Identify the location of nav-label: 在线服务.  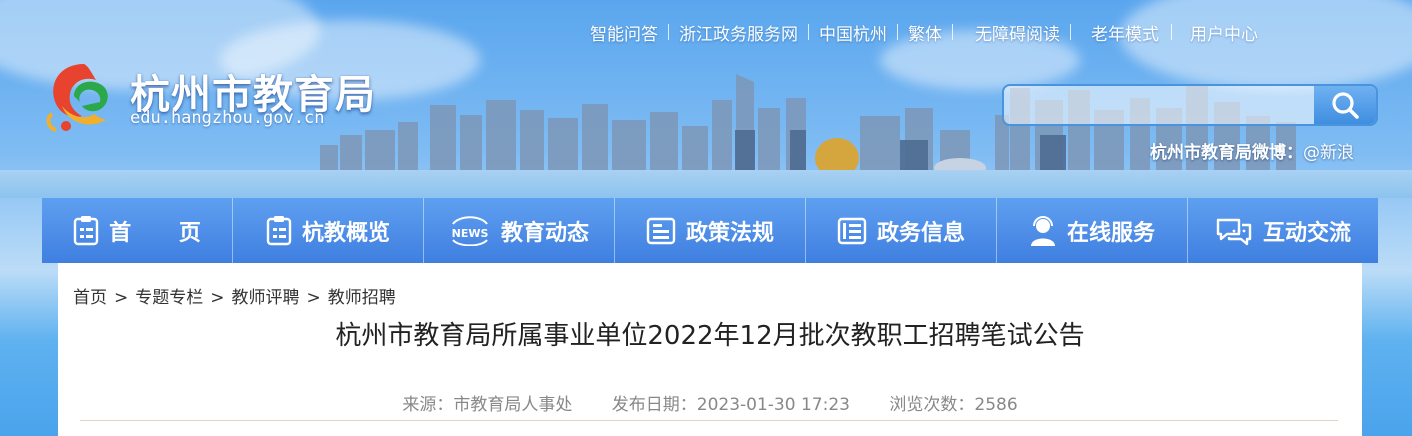
(1110, 233).